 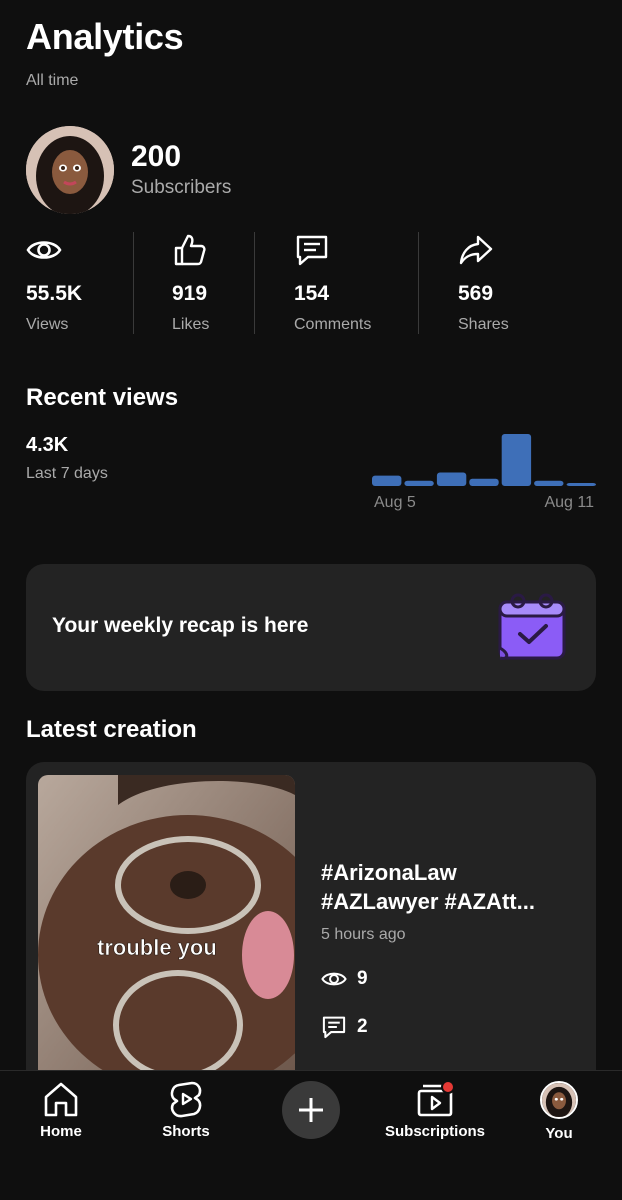 I want to click on video-views: 9, so click(x=446, y=979).